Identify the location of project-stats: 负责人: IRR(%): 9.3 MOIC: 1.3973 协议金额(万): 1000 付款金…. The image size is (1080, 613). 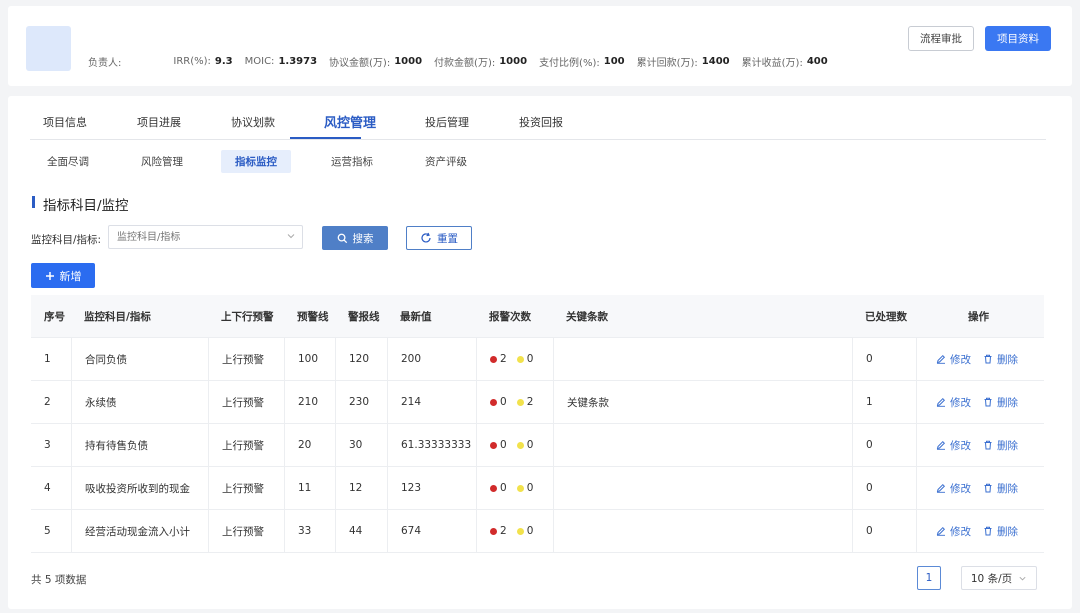
(464, 61).